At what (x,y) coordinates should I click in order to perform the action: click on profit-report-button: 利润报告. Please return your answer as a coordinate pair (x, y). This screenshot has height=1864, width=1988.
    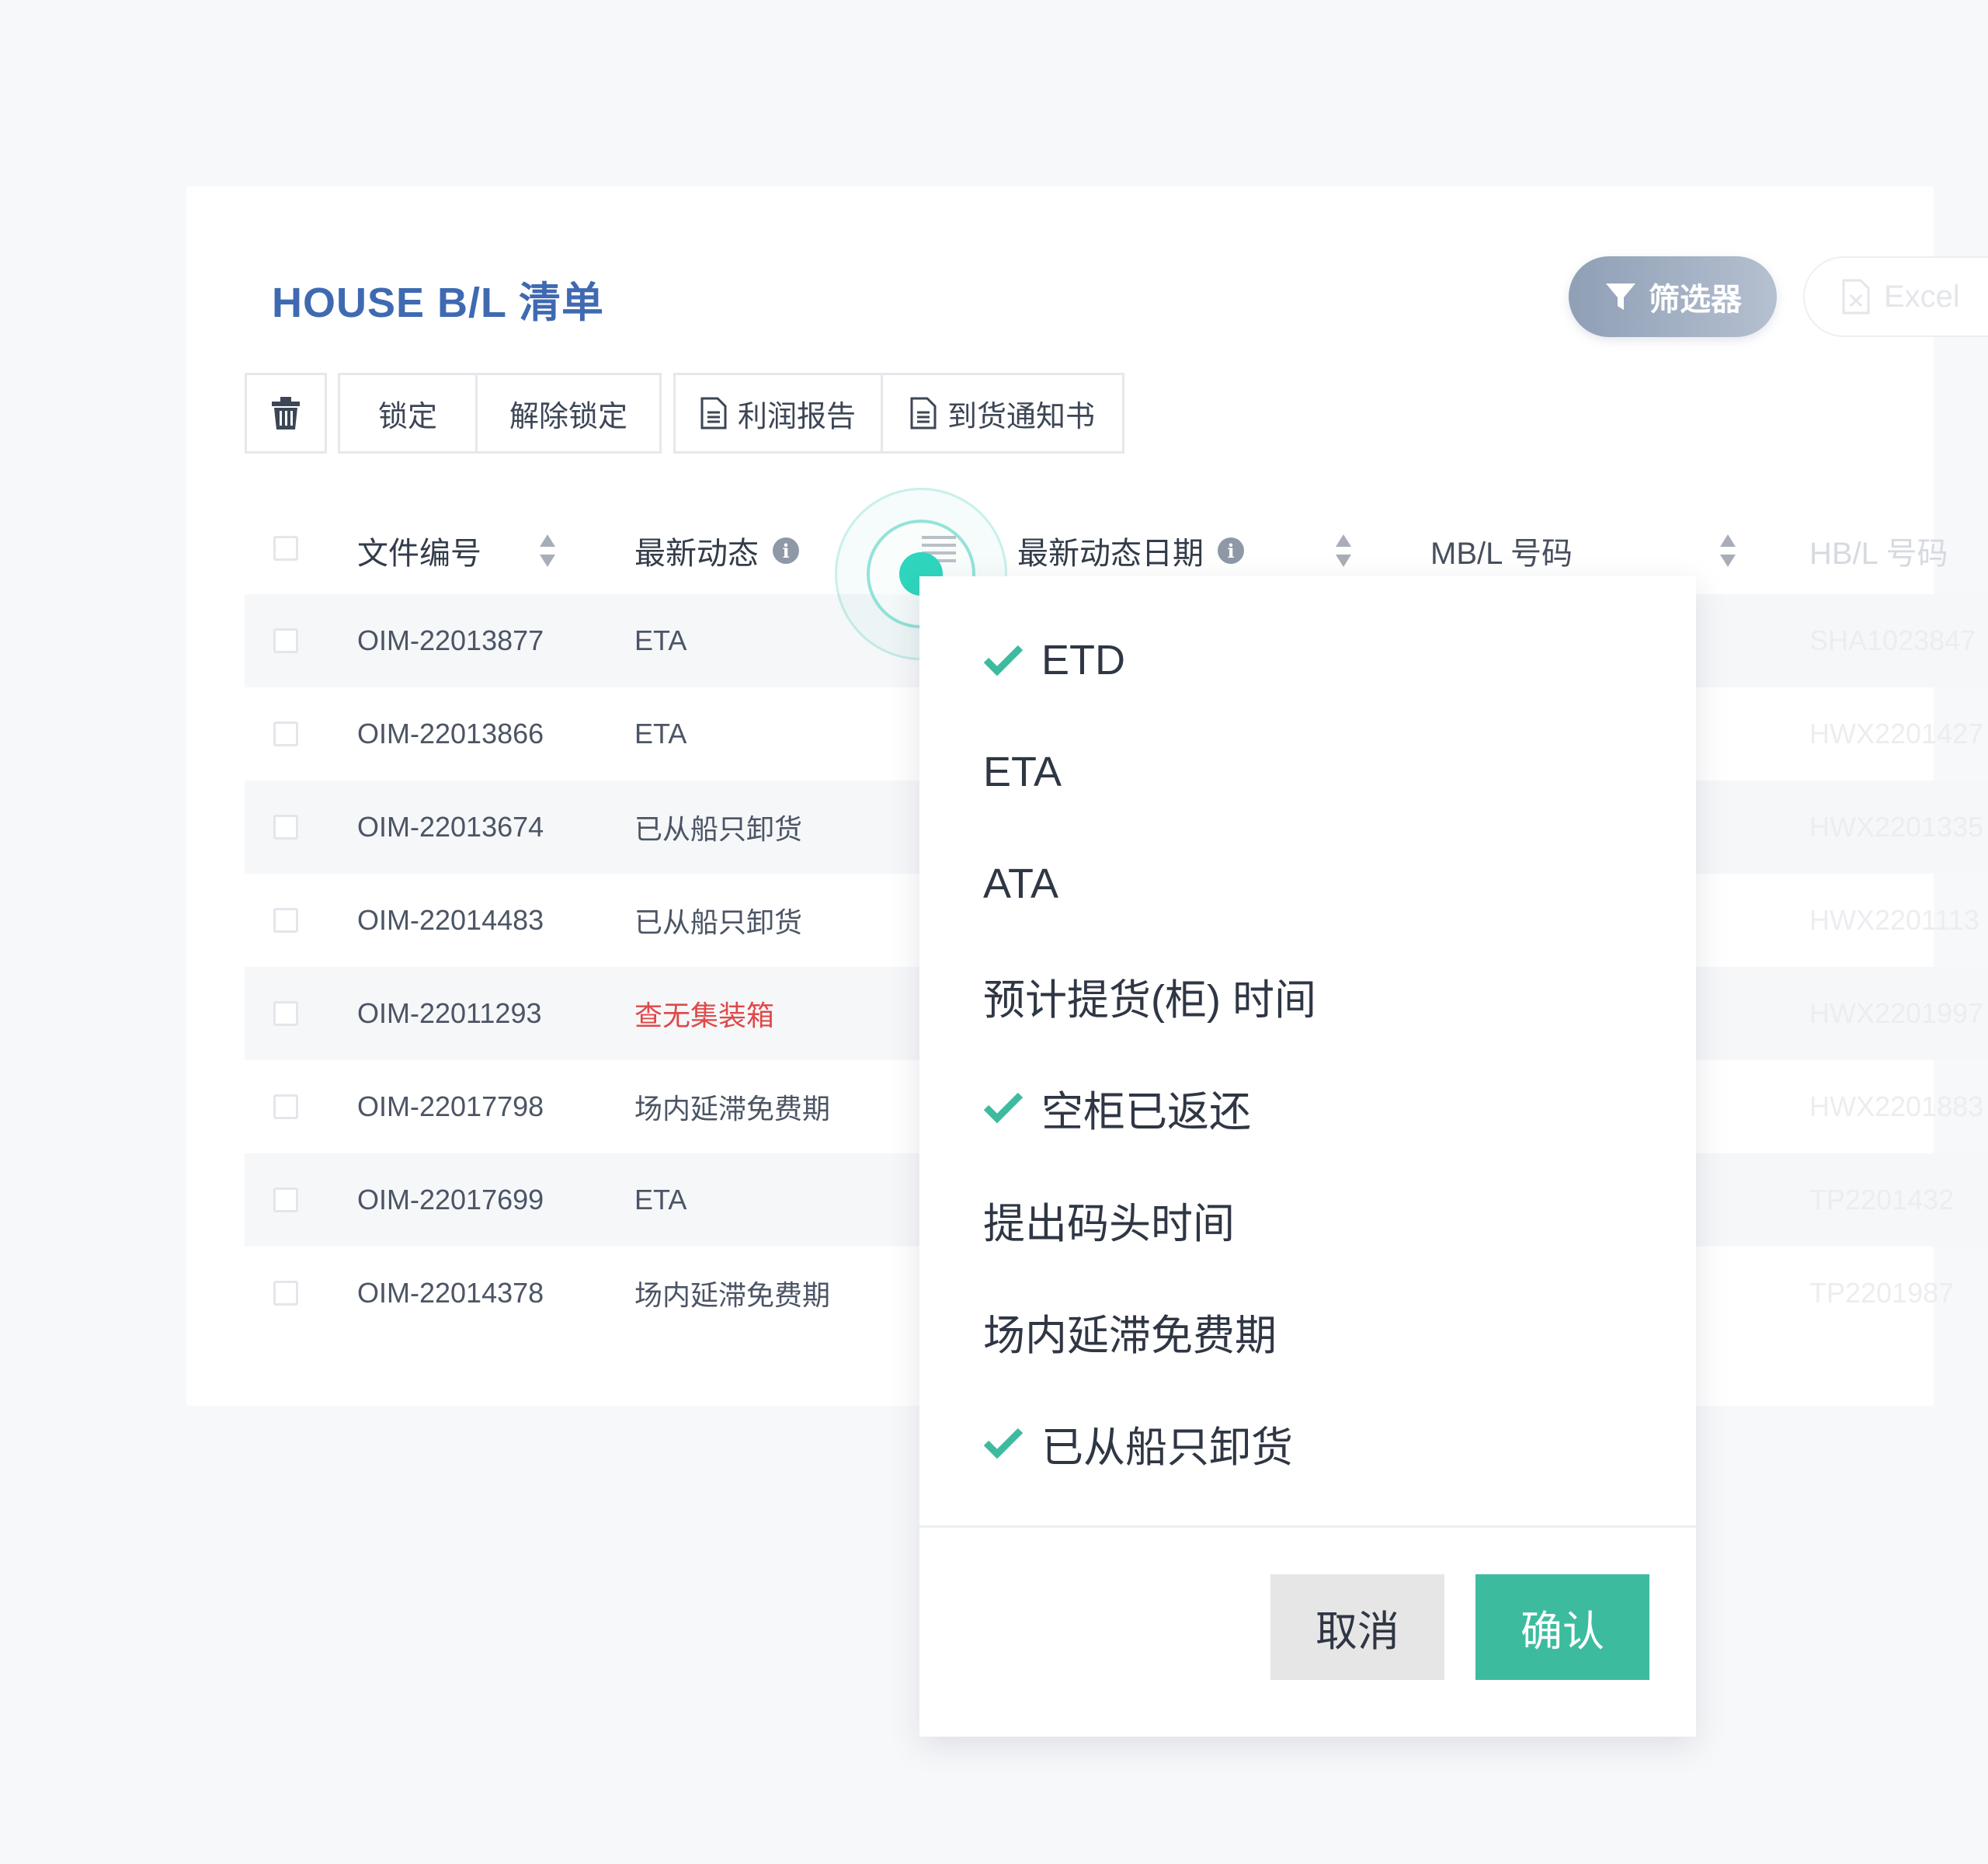
    Looking at the image, I should click on (778, 413).